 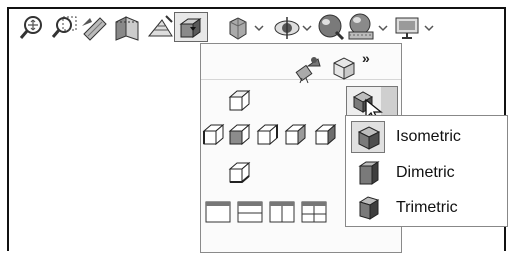 I want to click on dynamic-annotation-icon, so click(x=161, y=28).